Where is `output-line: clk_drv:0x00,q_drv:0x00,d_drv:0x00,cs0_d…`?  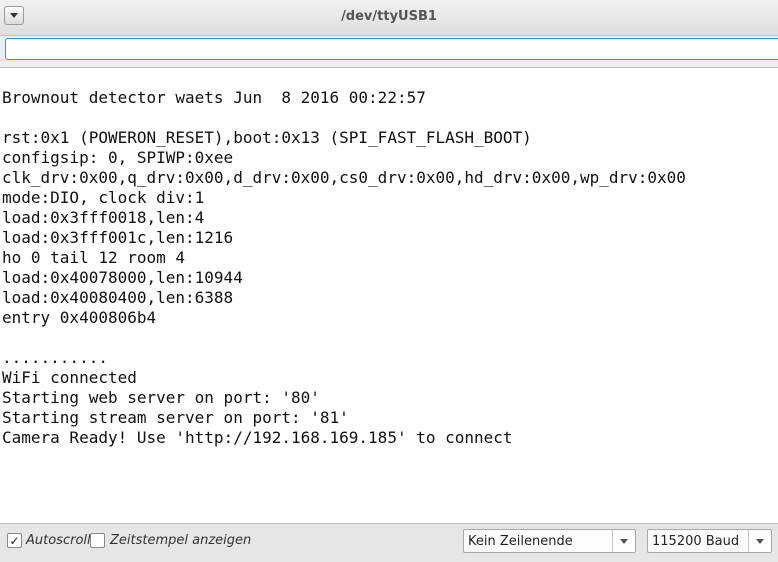 output-line: clk_drv:0x00,q_drv:0x00,d_drv:0x00,cs0_d… is located at coordinates (344, 177).